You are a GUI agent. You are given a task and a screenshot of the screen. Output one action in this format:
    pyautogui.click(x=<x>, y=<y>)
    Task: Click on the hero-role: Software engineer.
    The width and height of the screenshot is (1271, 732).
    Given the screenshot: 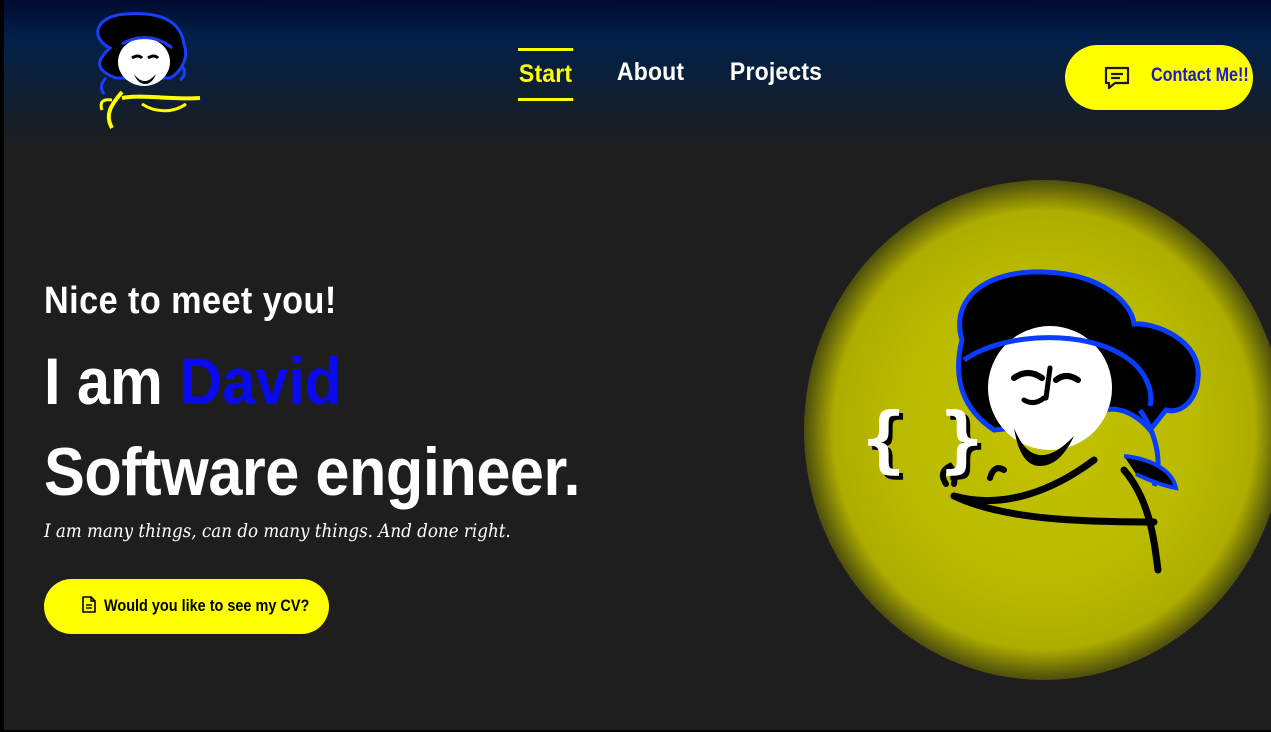 What is the action you would take?
    pyautogui.click(x=312, y=472)
    